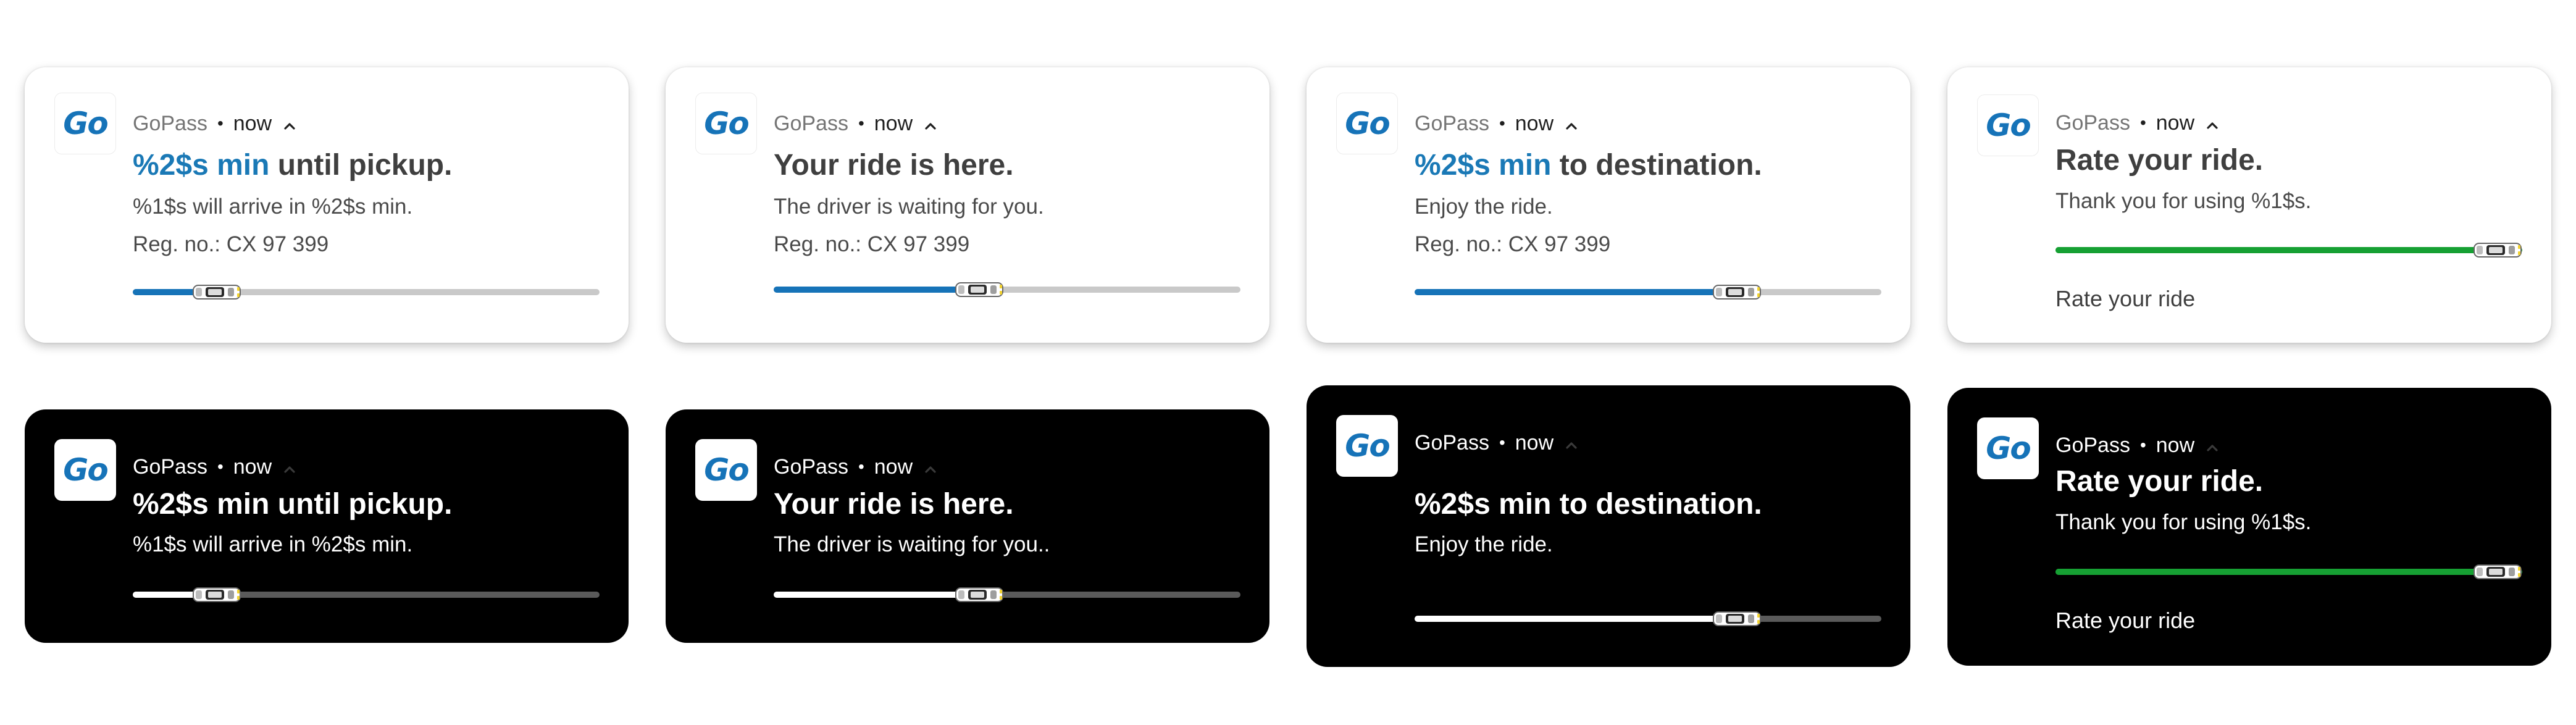 This screenshot has height=725, width=2576. Describe the element at coordinates (912, 544) in the screenshot. I see `notification-text: The driver is waiting for you..` at that location.